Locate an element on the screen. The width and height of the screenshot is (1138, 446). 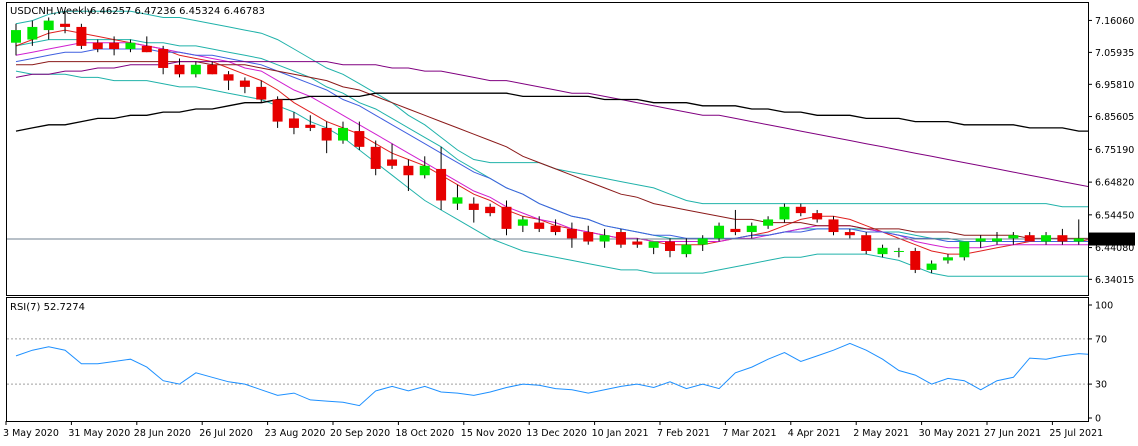
ohlc-values: 6.46257 6.47236 6.45324 6.46783 is located at coordinates (177, 11).